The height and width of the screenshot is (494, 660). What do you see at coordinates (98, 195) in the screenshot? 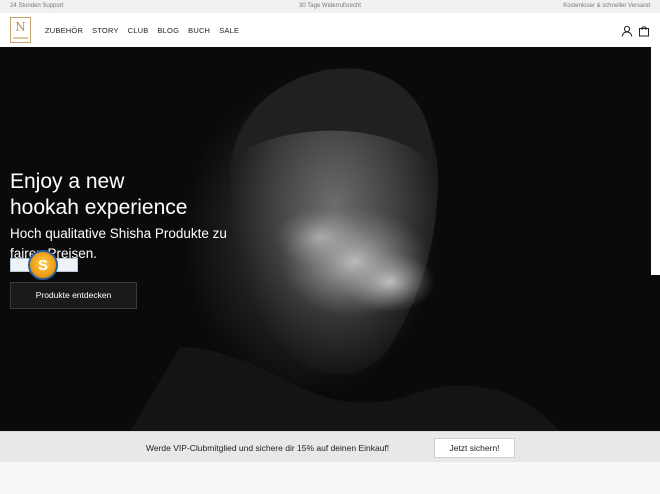
I see `hero-title: Enjoy a new hookah experience` at bounding box center [98, 195].